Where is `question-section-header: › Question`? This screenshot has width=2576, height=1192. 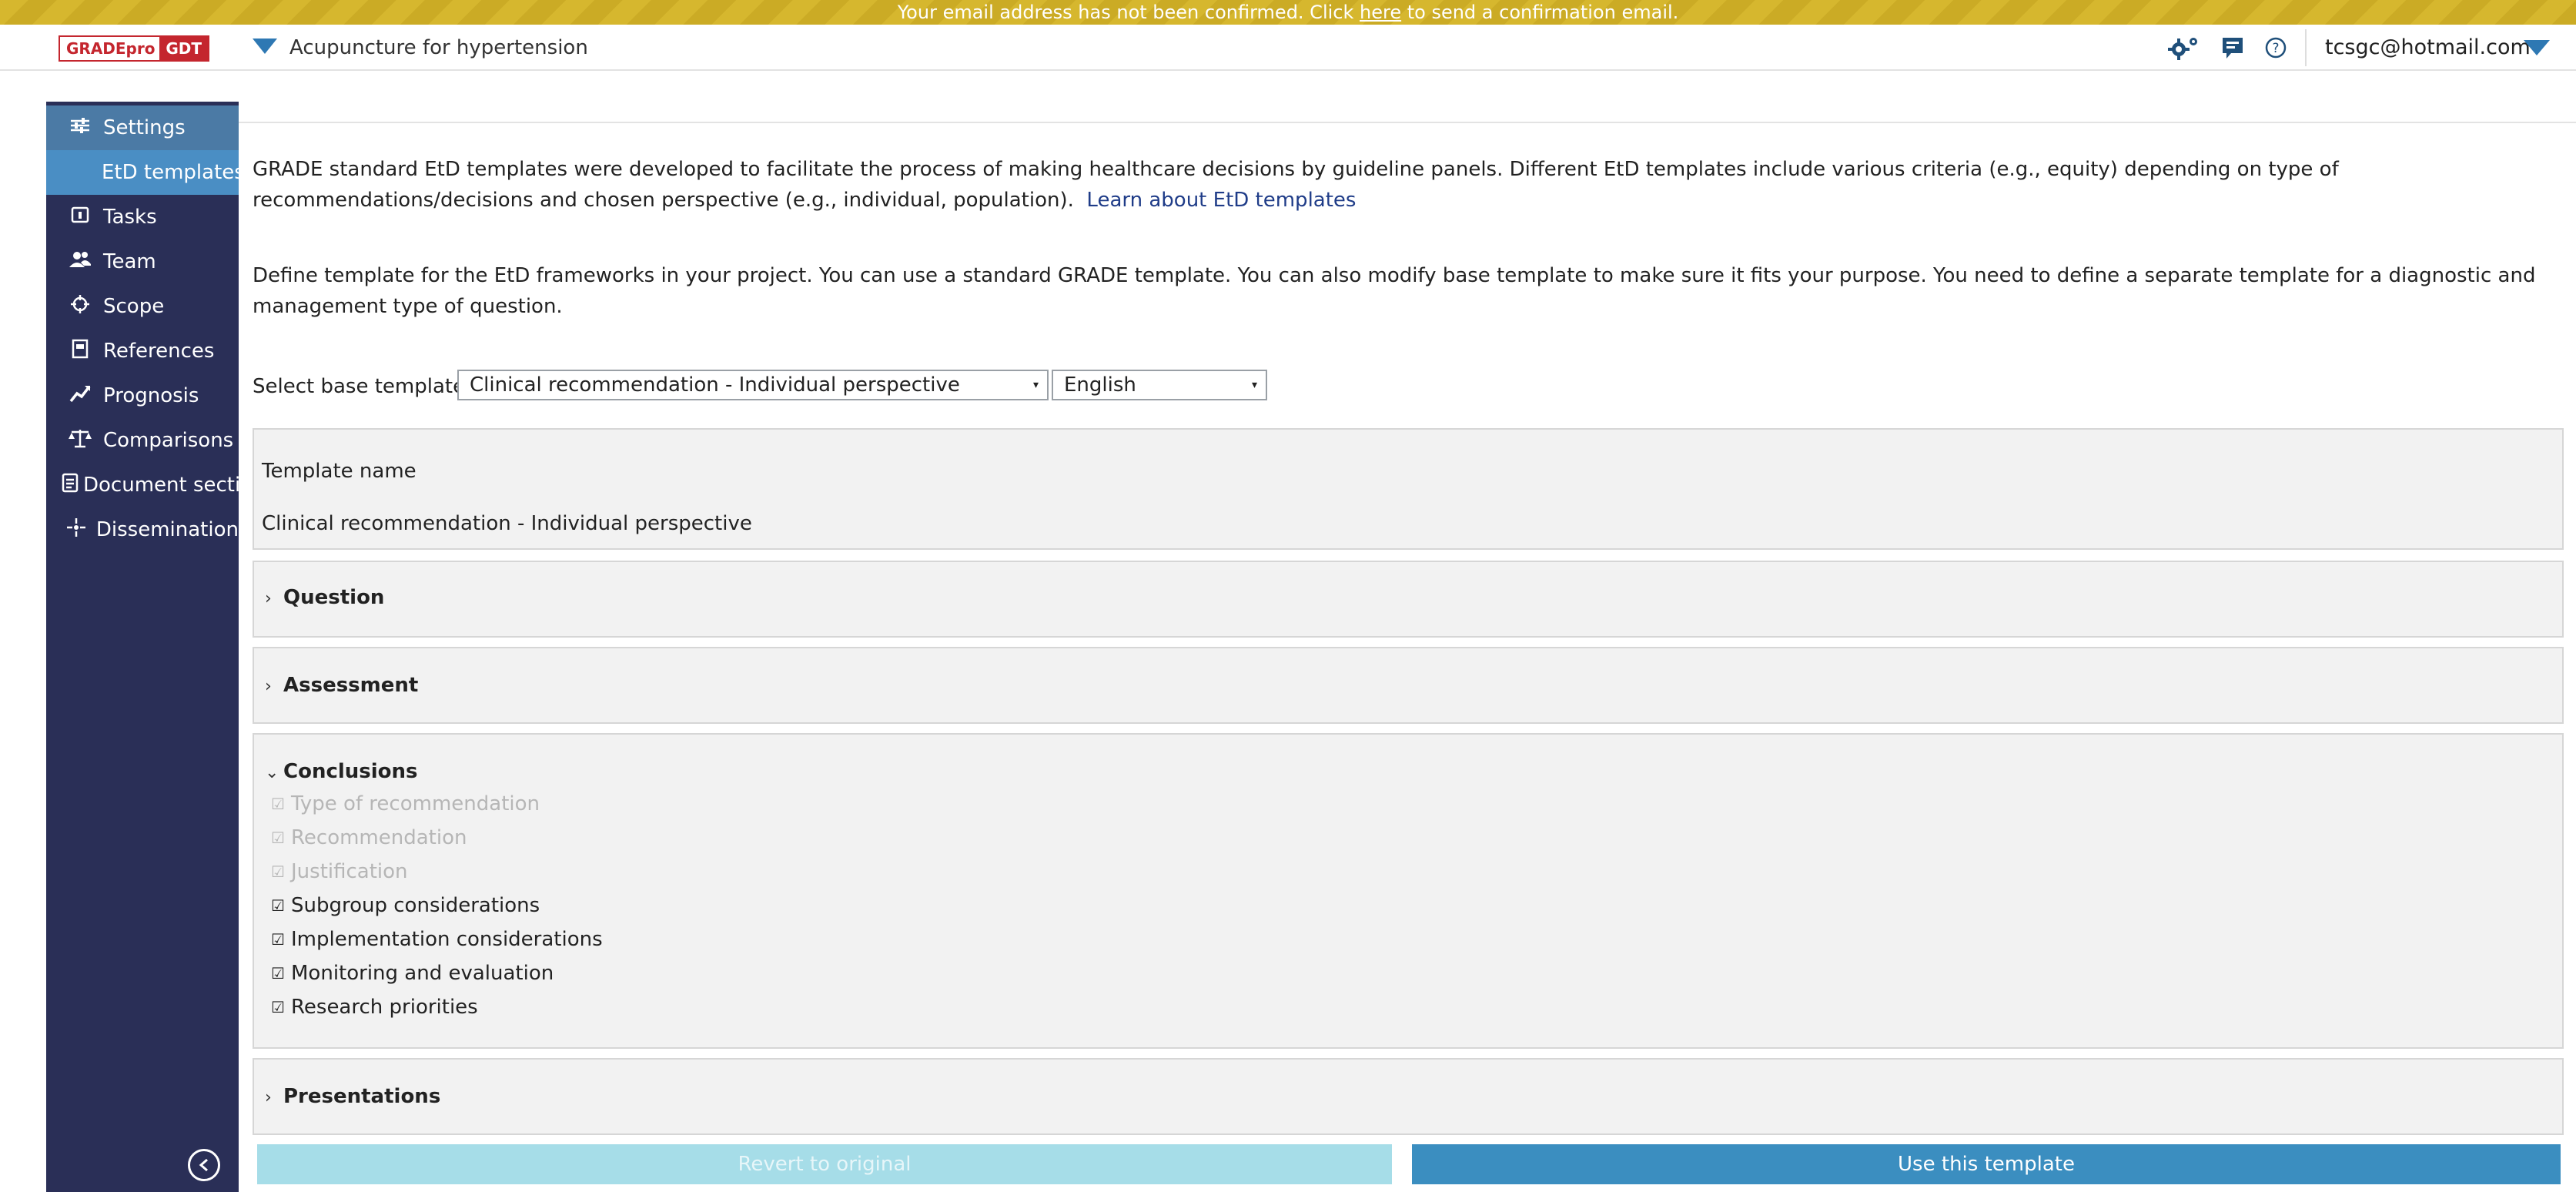 question-section-header: › Question is located at coordinates (325, 598).